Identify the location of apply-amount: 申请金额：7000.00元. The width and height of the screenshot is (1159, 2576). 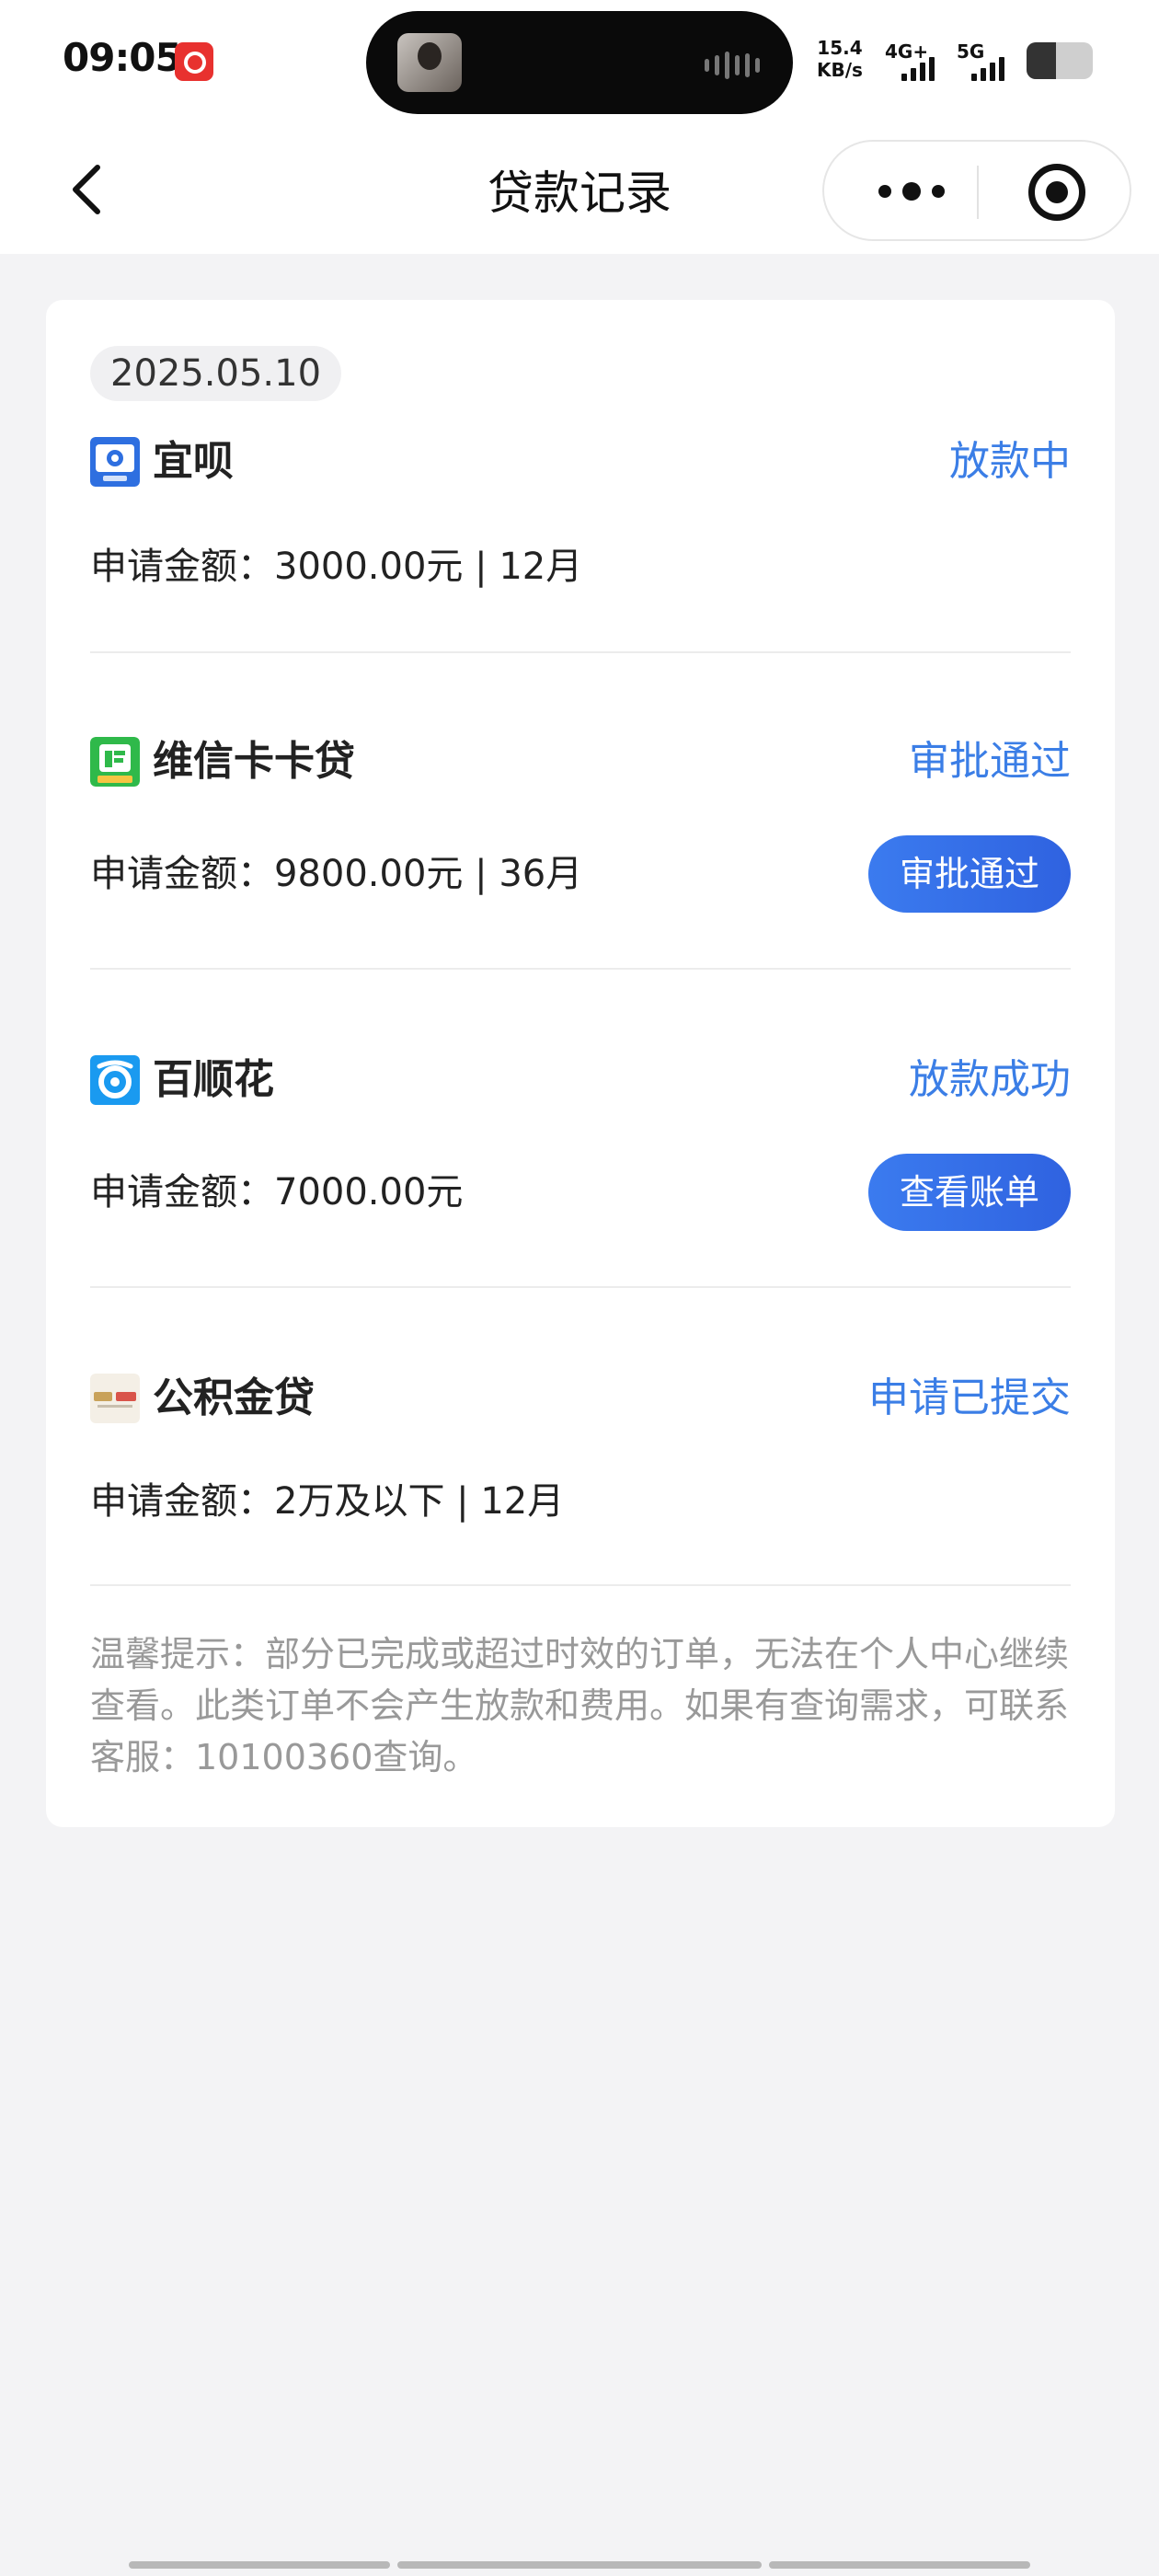
(277, 1192).